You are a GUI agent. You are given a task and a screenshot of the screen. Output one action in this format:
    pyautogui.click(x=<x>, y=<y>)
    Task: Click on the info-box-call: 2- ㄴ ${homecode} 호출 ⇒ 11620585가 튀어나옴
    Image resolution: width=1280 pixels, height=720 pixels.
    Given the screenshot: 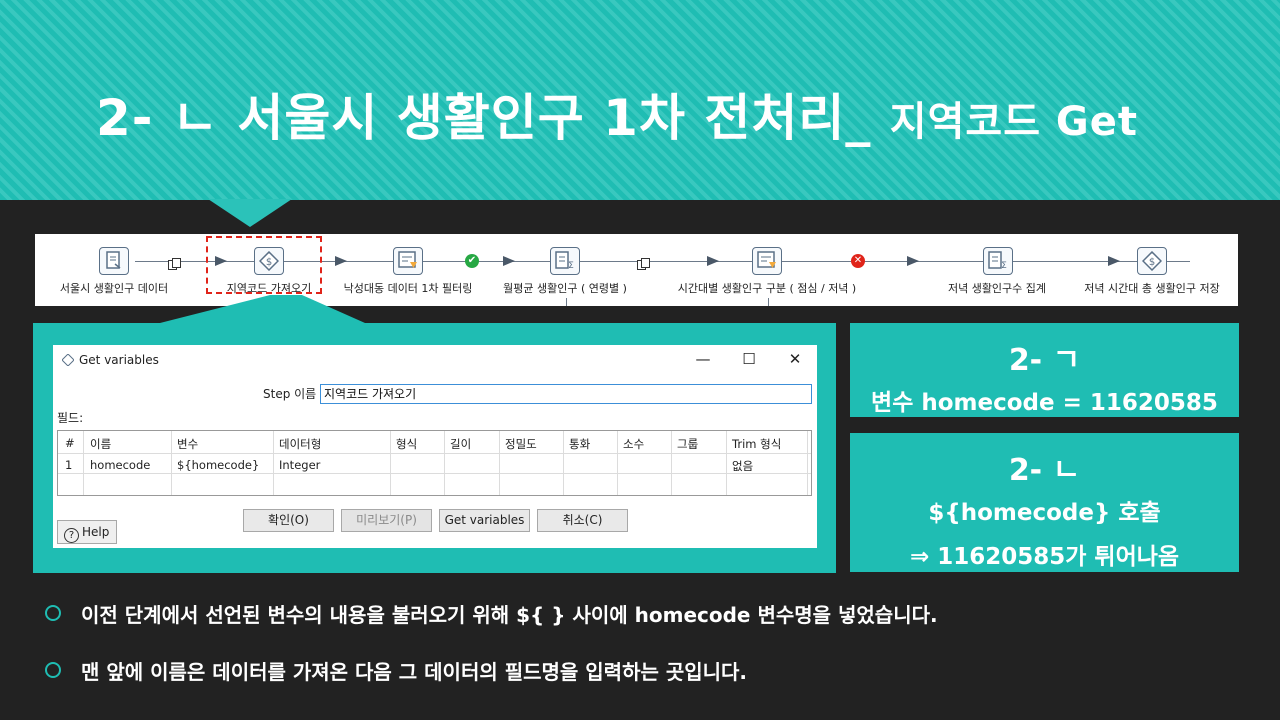 What is the action you would take?
    pyautogui.click(x=1044, y=502)
    